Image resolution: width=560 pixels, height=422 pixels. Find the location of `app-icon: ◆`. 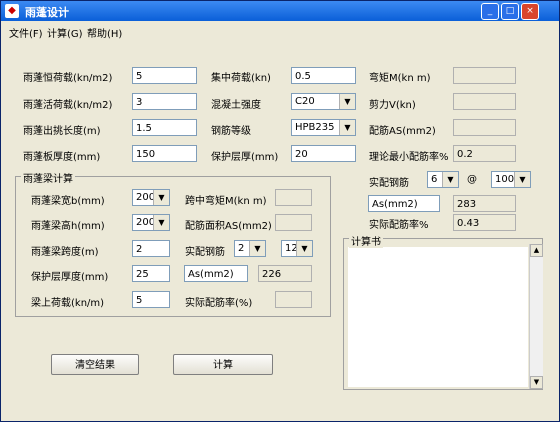

app-icon: ◆ is located at coordinates (12, 11).